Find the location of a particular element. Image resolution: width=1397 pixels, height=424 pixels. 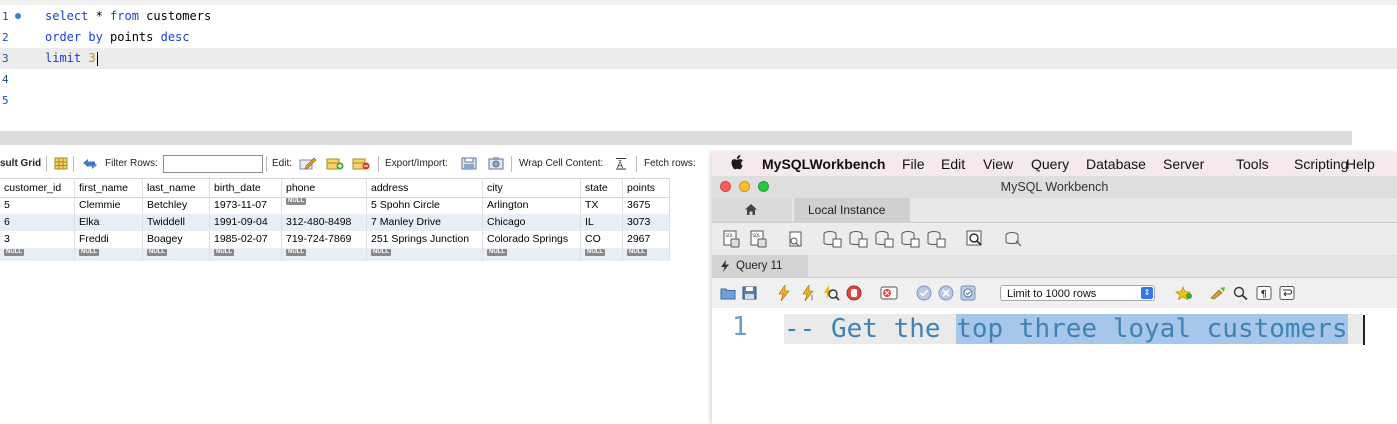

open-file-icon is located at coordinates (728, 295).